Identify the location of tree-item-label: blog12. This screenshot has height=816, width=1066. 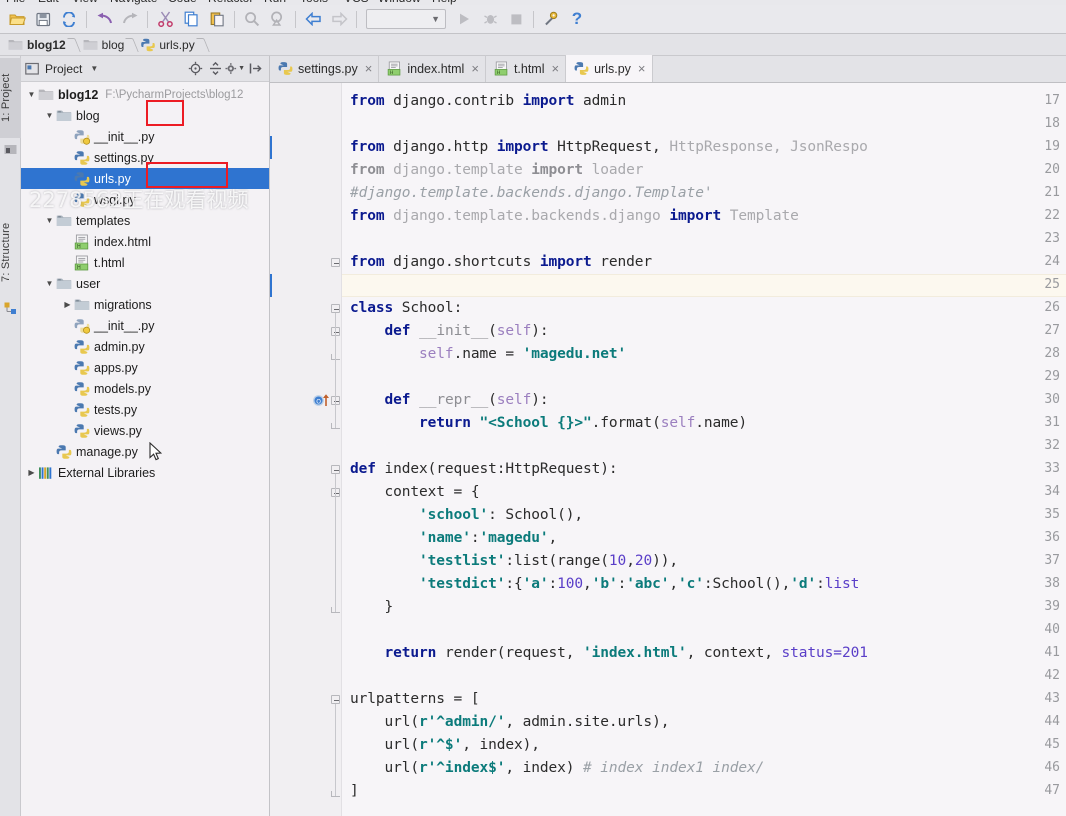
(78, 94).